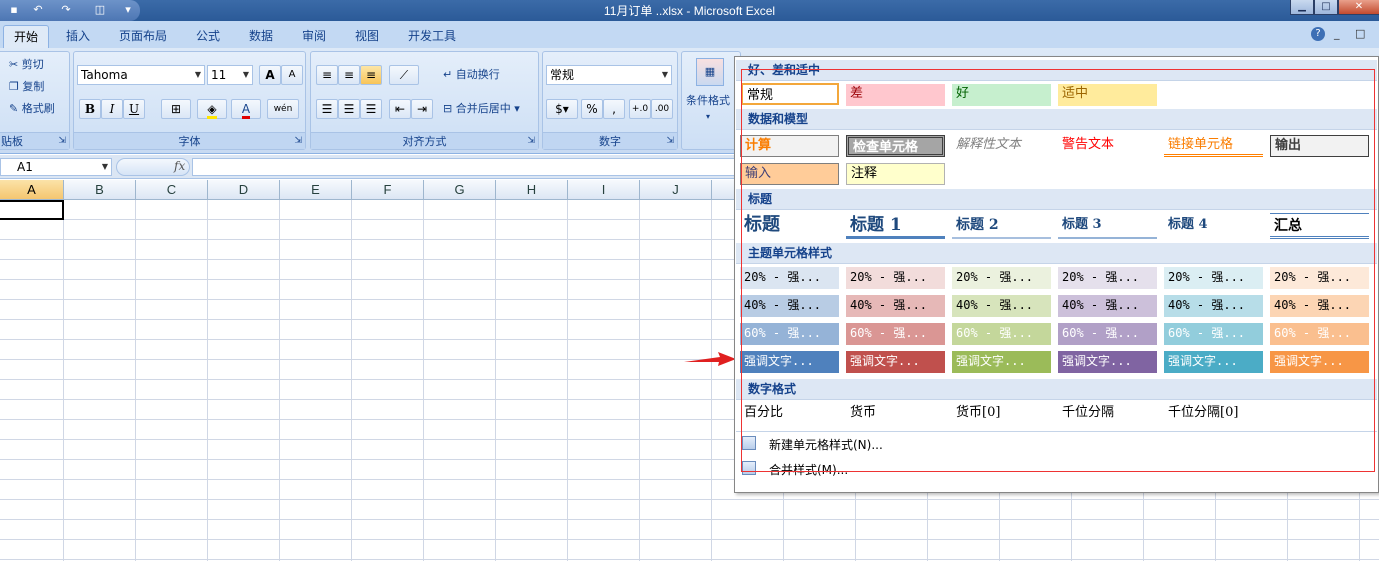 Image resolution: width=1379 pixels, height=561 pixels. Describe the element at coordinates (143, 36) in the screenshot. I see `tab-page-layout: 页面布局` at that location.